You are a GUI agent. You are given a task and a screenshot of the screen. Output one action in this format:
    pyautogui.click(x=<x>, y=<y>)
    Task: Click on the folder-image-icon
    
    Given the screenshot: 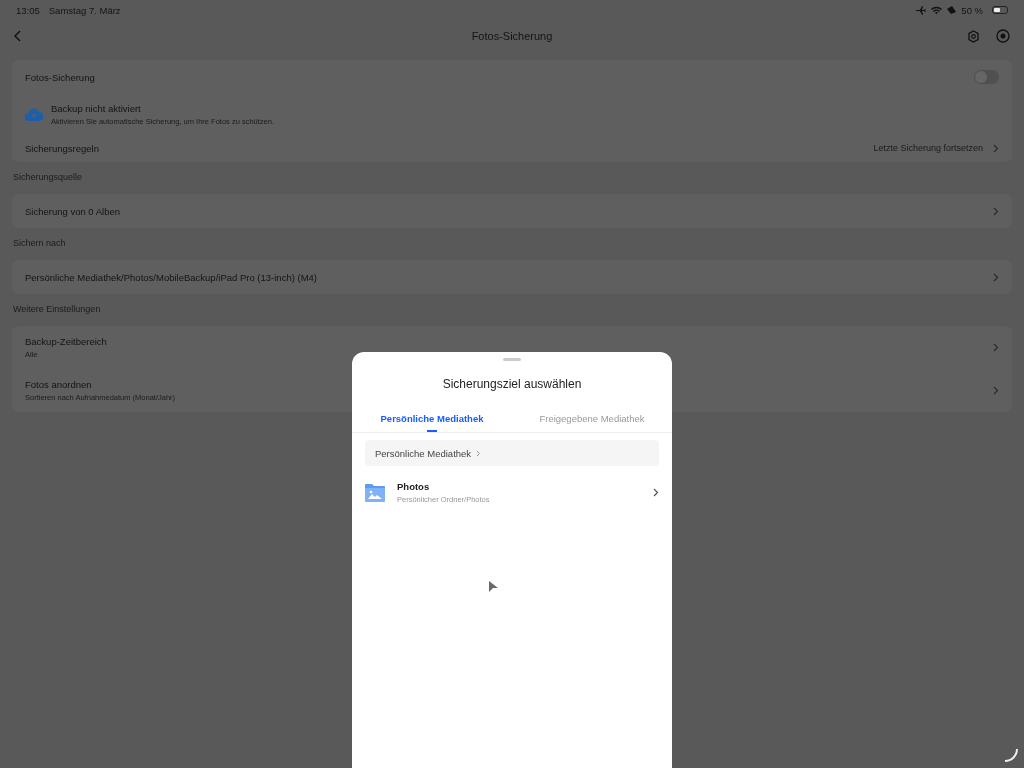 What is the action you would take?
    pyautogui.click(x=375, y=492)
    